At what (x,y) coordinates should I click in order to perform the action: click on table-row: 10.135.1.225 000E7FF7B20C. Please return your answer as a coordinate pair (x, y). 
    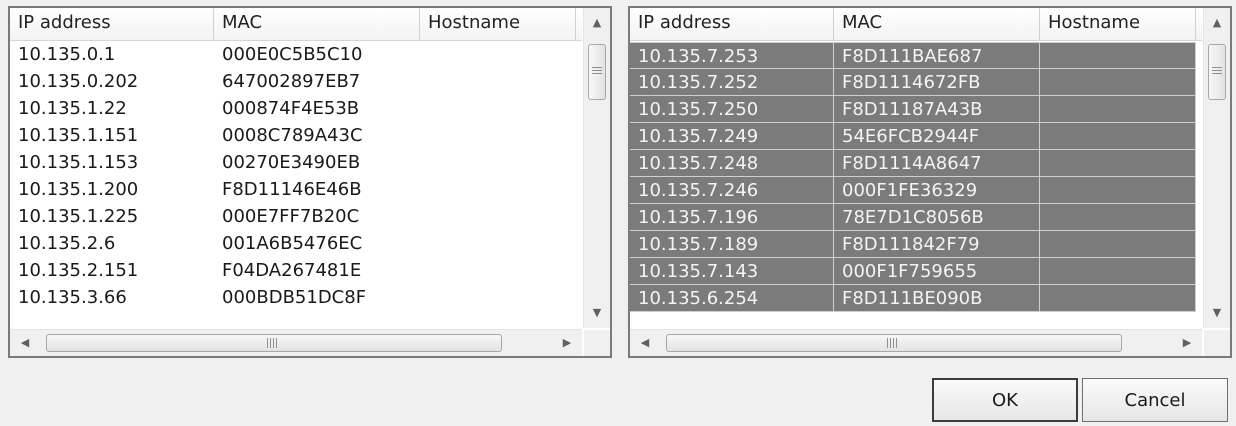
    Looking at the image, I should click on (296, 216).